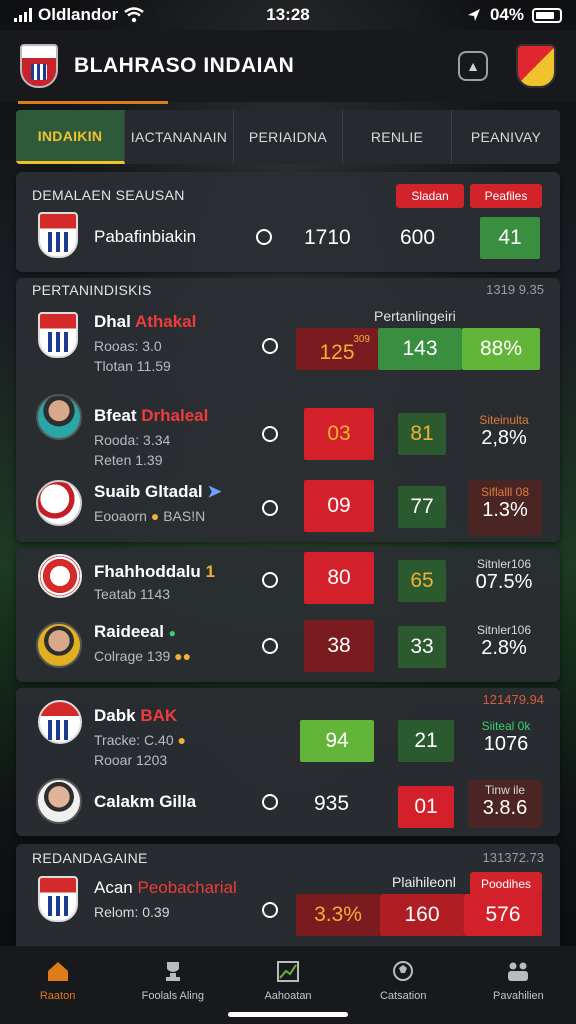  Describe the element at coordinates (70, 137) in the screenshot. I see `tab-indaikin: INDAIKIN` at that location.